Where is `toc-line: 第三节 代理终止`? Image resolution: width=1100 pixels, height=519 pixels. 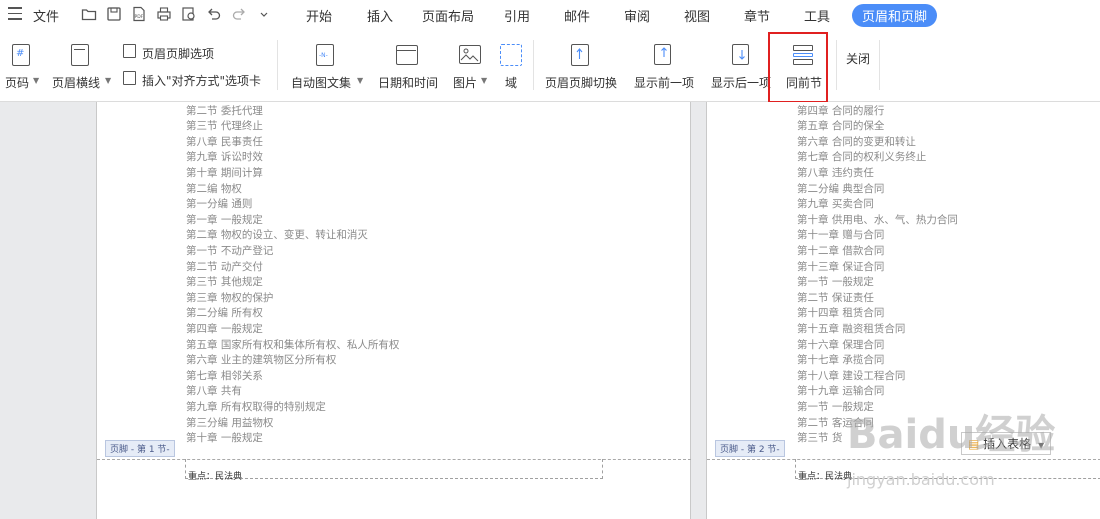 toc-line: 第三节 代理终止 is located at coordinates (224, 126).